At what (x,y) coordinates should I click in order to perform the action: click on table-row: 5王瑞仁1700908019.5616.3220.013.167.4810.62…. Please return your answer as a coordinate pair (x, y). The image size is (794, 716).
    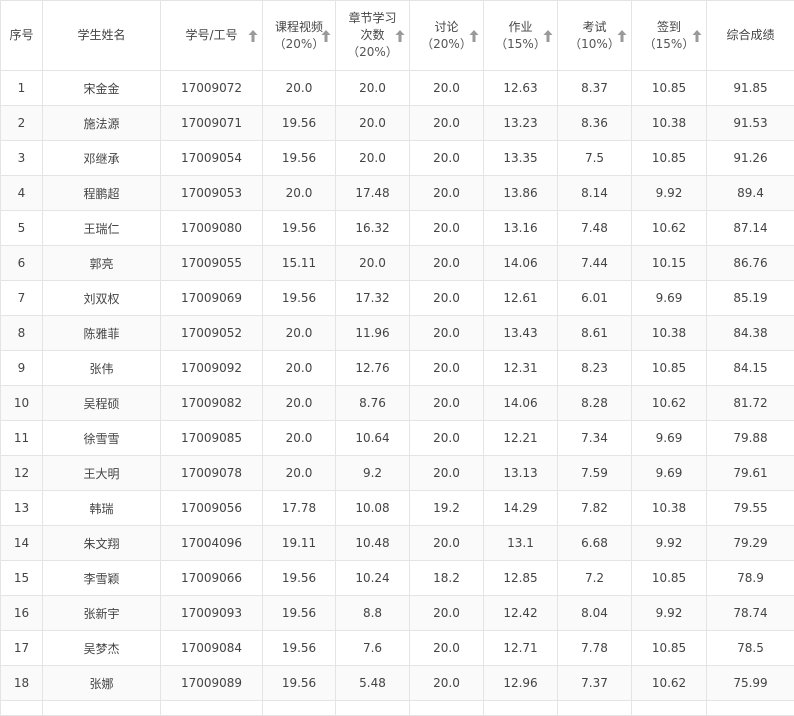
    Looking at the image, I should click on (397, 228).